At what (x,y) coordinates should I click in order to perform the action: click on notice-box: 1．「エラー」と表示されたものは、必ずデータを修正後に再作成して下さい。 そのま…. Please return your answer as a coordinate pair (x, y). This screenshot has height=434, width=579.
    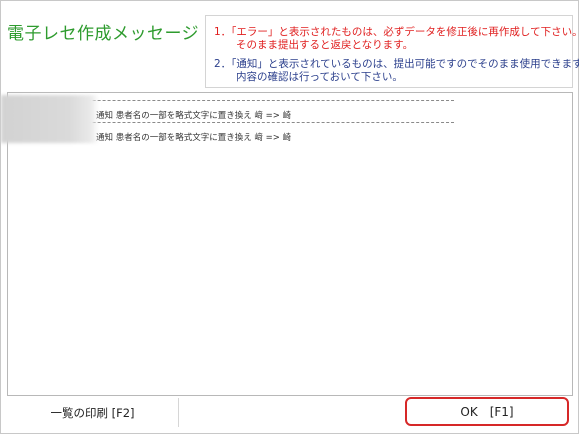
    Looking at the image, I should click on (392, 51).